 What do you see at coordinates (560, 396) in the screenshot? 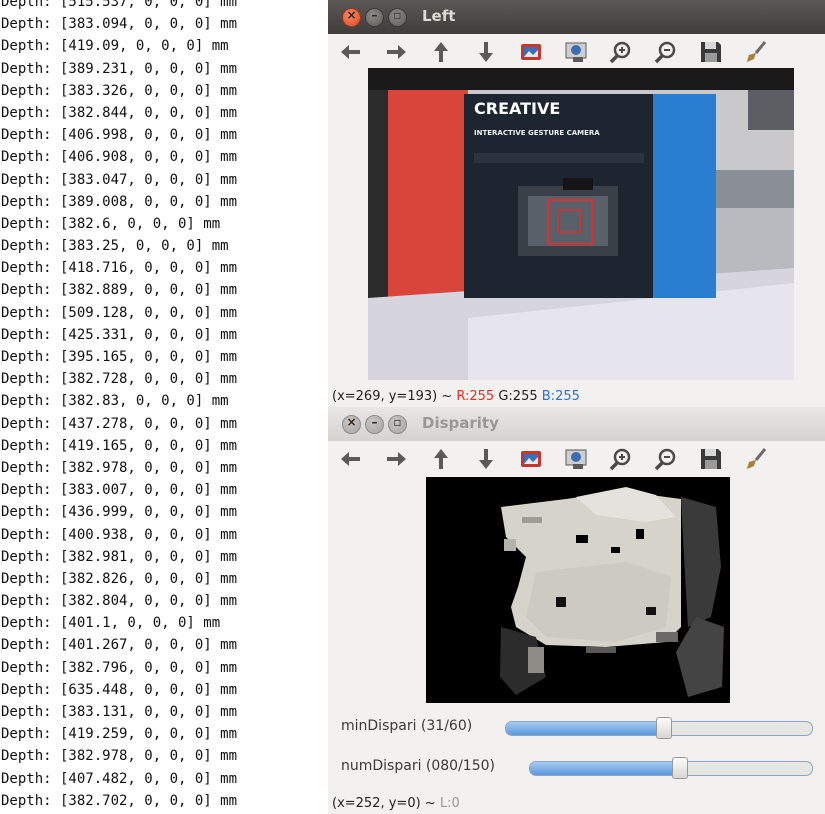
I see `blue-value: B:255` at bounding box center [560, 396].